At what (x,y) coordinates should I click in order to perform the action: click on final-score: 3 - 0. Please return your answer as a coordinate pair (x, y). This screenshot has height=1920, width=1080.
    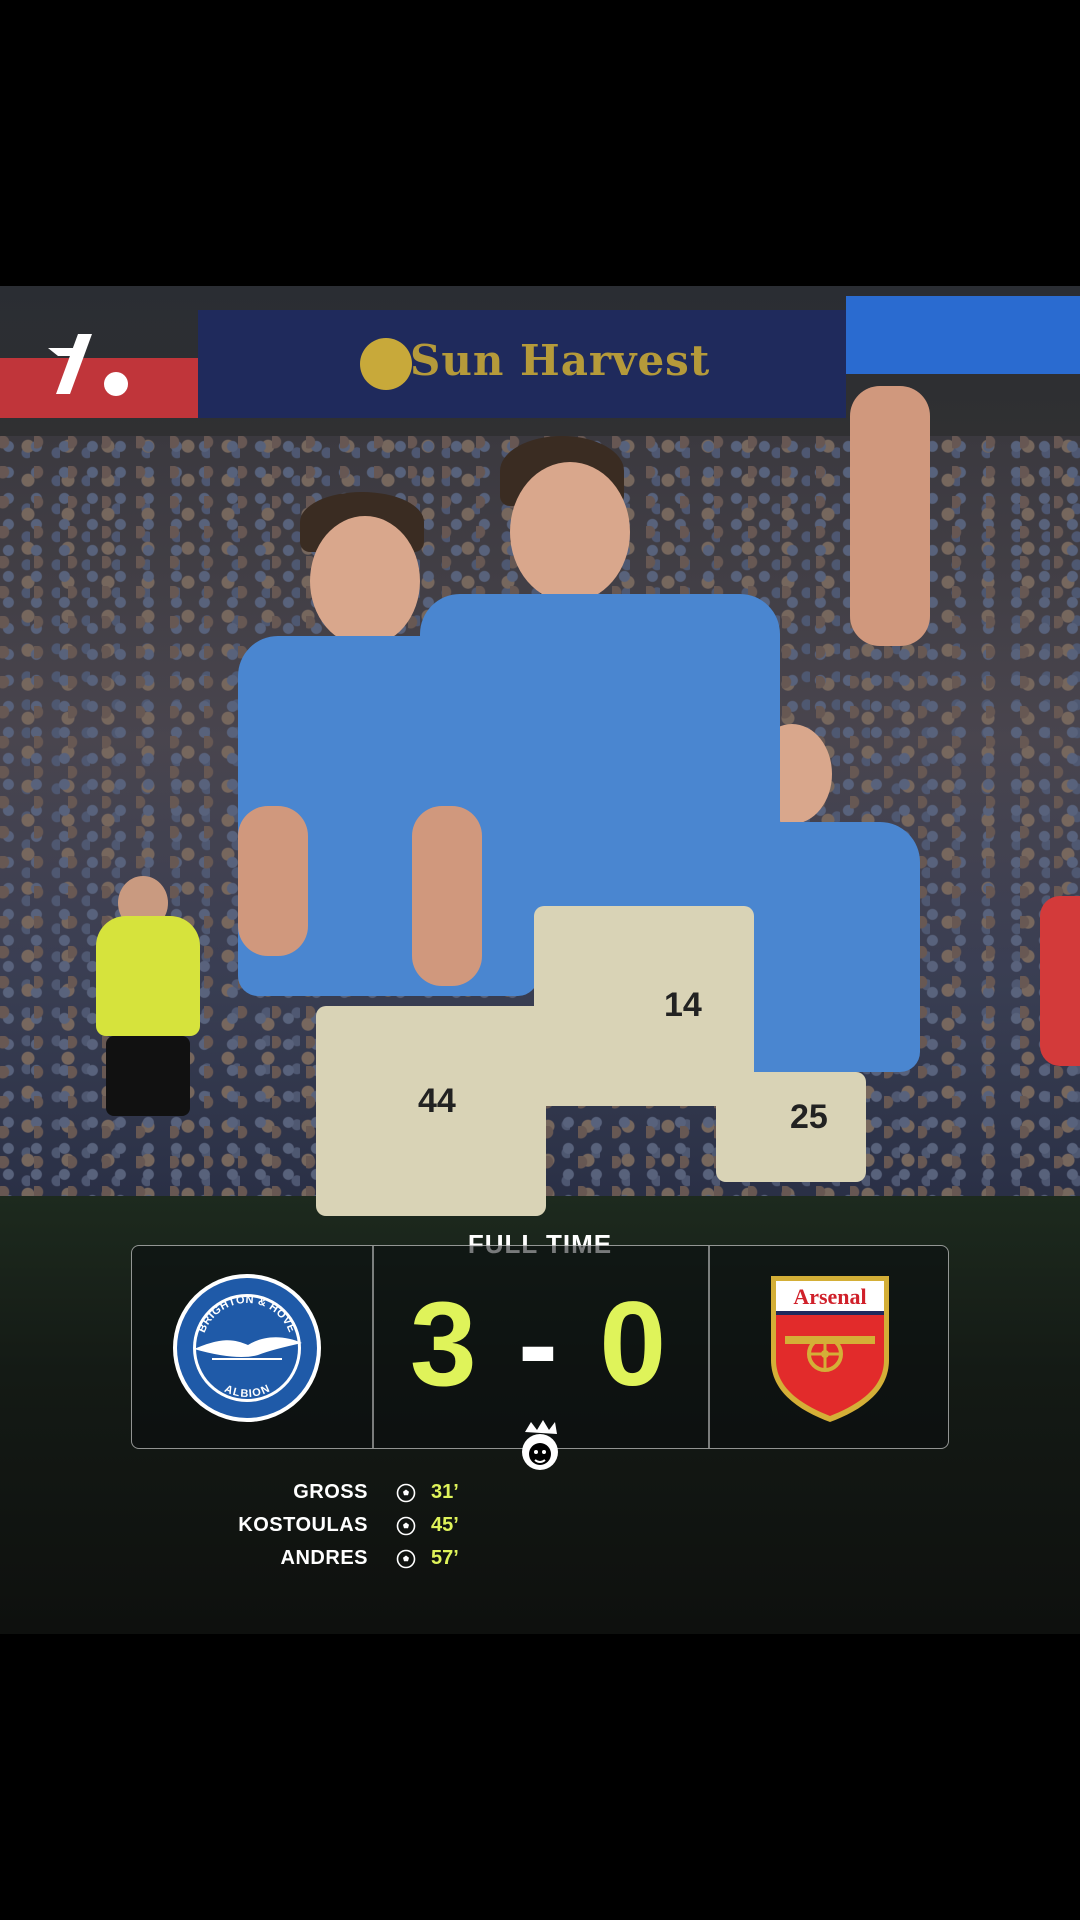
    Looking at the image, I should click on (540, 1344).